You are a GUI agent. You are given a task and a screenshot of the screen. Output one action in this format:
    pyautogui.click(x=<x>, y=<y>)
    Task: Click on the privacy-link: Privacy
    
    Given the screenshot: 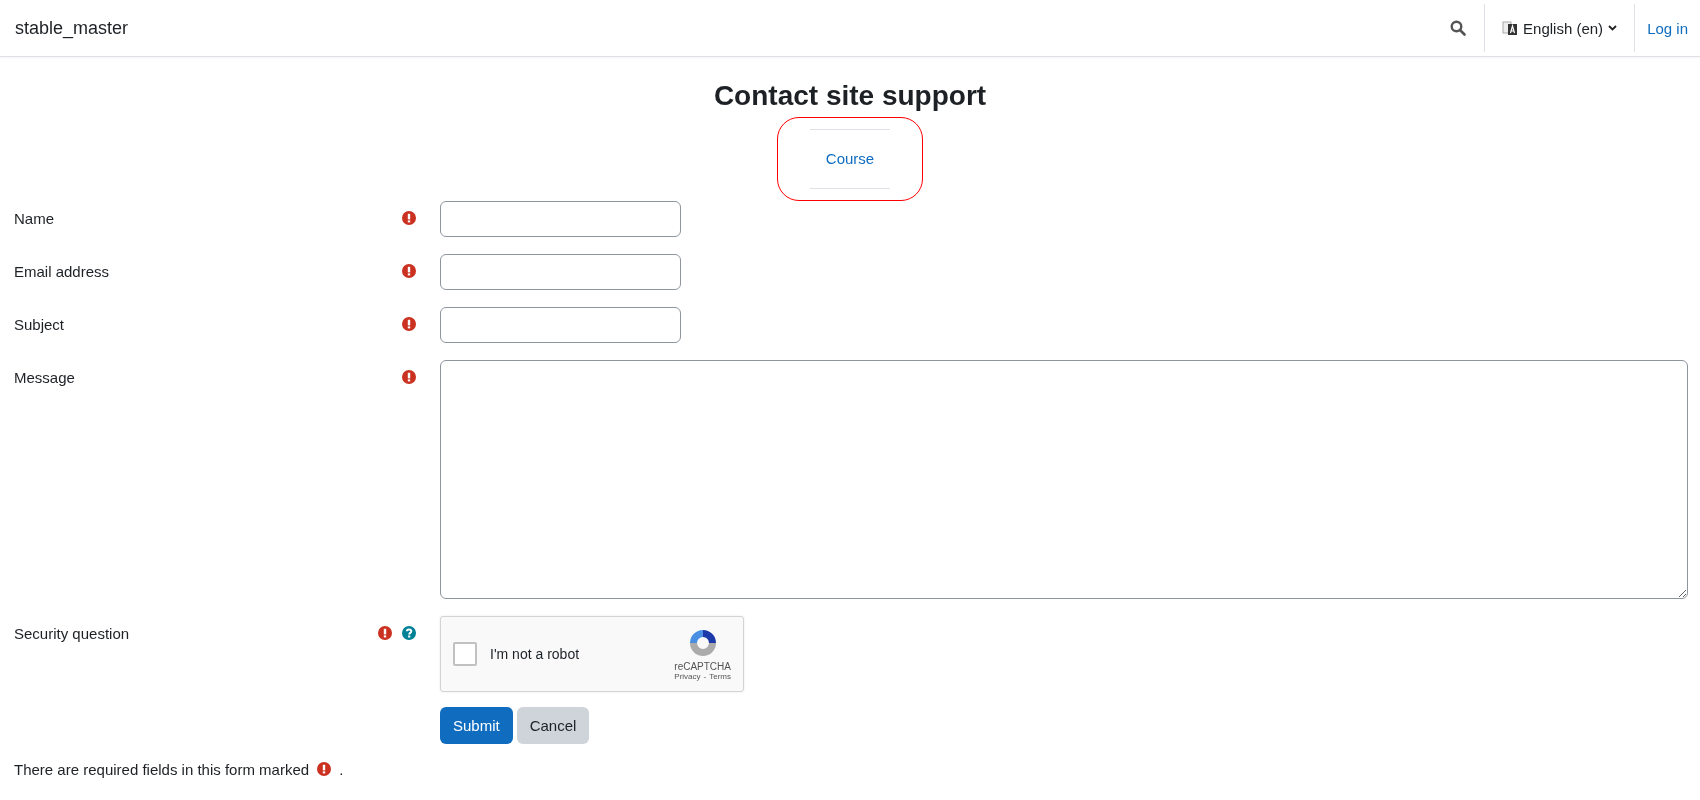 What is the action you would take?
    pyautogui.click(x=687, y=676)
    